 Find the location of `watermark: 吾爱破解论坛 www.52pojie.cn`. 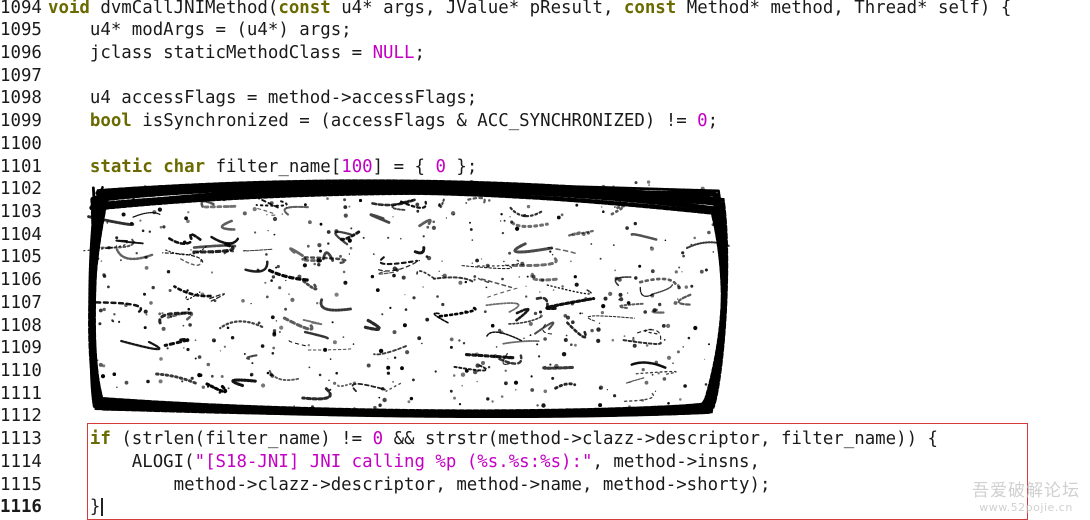

watermark: 吾爱破解论坛 www.52pojie.cn is located at coordinates (1026, 495).